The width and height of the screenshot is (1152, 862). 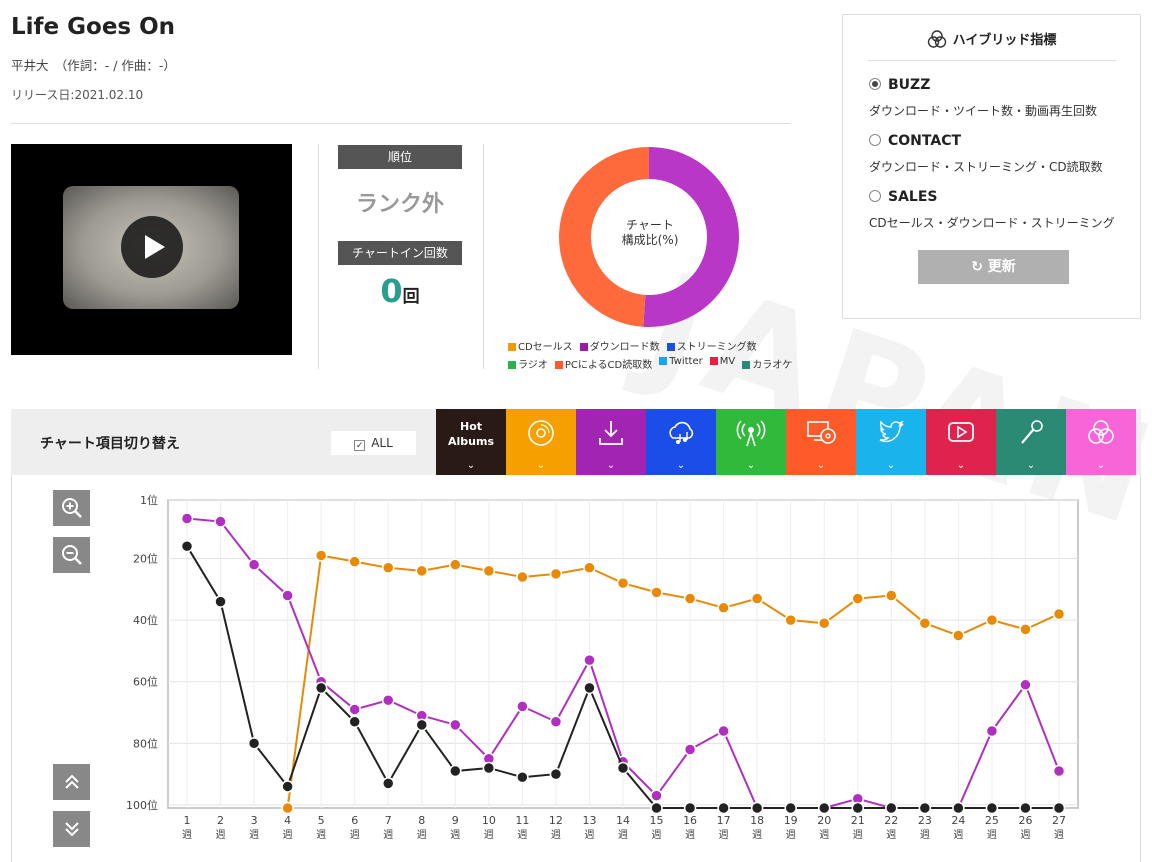 I want to click on scroll-down-button, so click(x=71, y=829).